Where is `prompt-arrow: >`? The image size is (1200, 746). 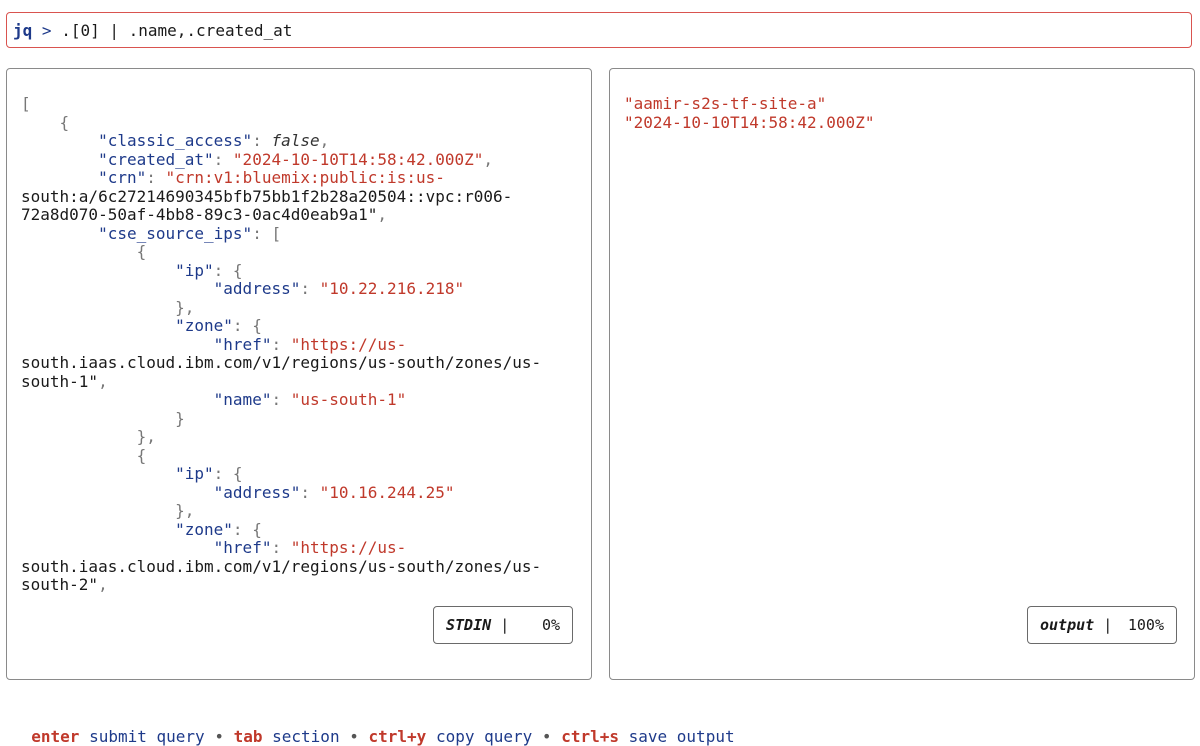
prompt-arrow: > is located at coordinates (46, 30).